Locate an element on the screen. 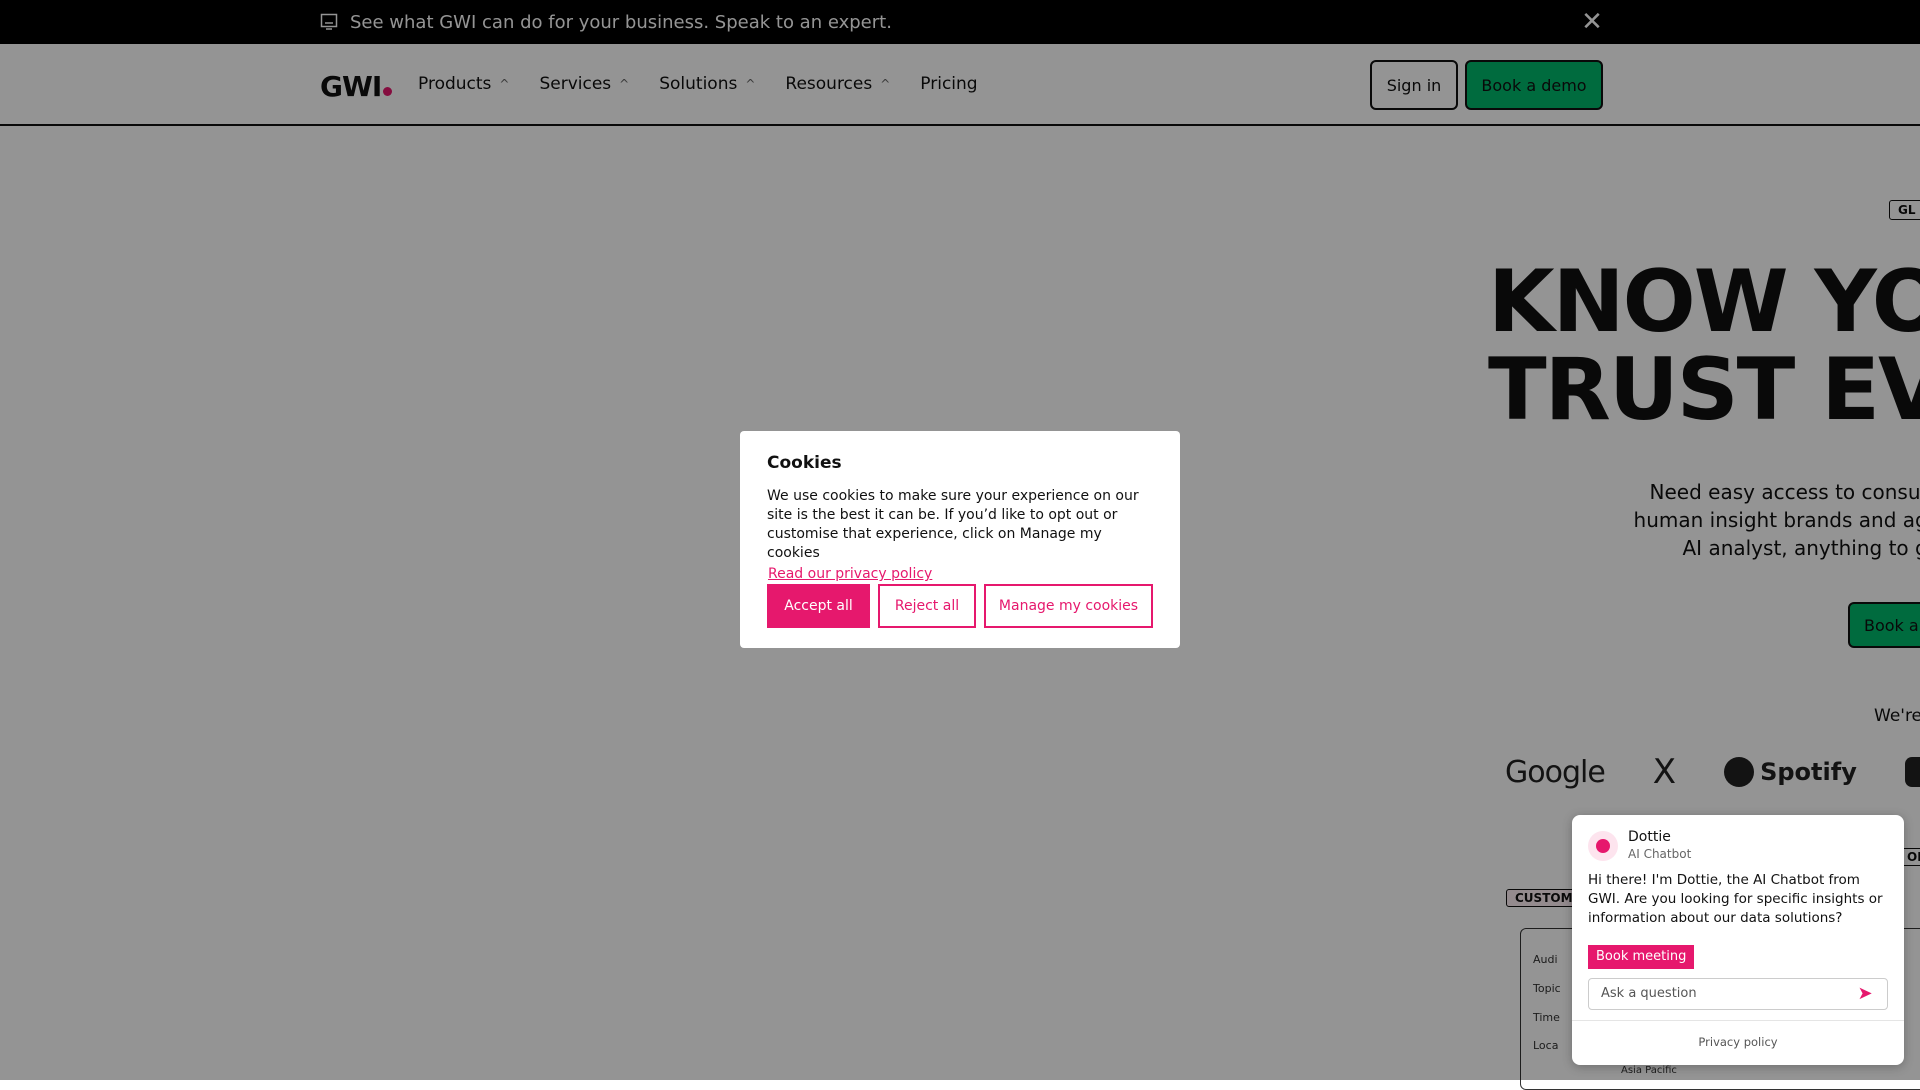  manage-cookies-button: Manage my cookies is located at coordinates (1068, 606).